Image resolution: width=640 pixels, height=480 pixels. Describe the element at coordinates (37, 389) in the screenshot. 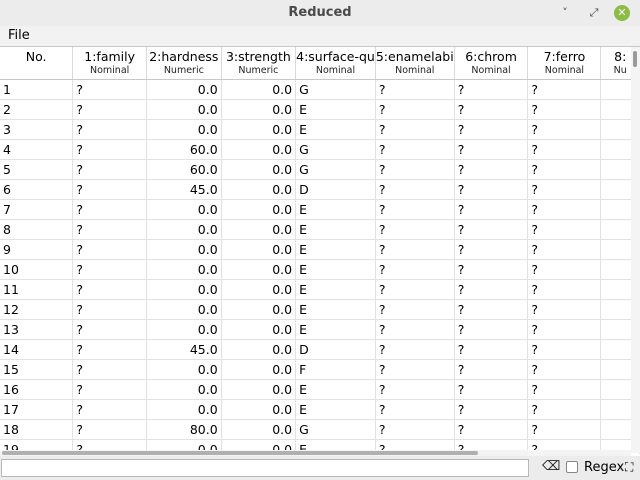

I see `table-cell: 16` at that location.